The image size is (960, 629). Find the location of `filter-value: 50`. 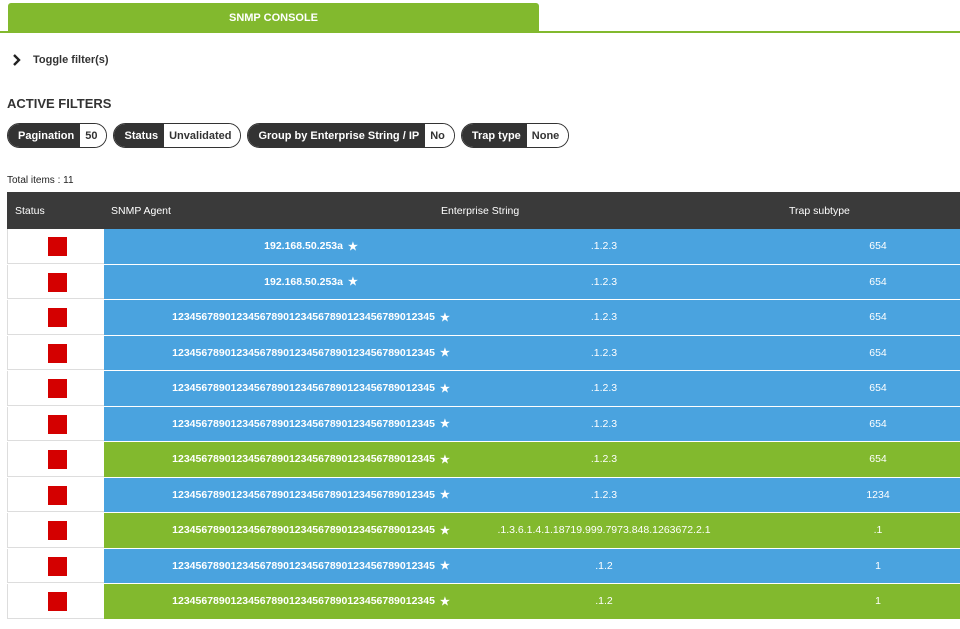

filter-value: 50 is located at coordinates (93, 135).